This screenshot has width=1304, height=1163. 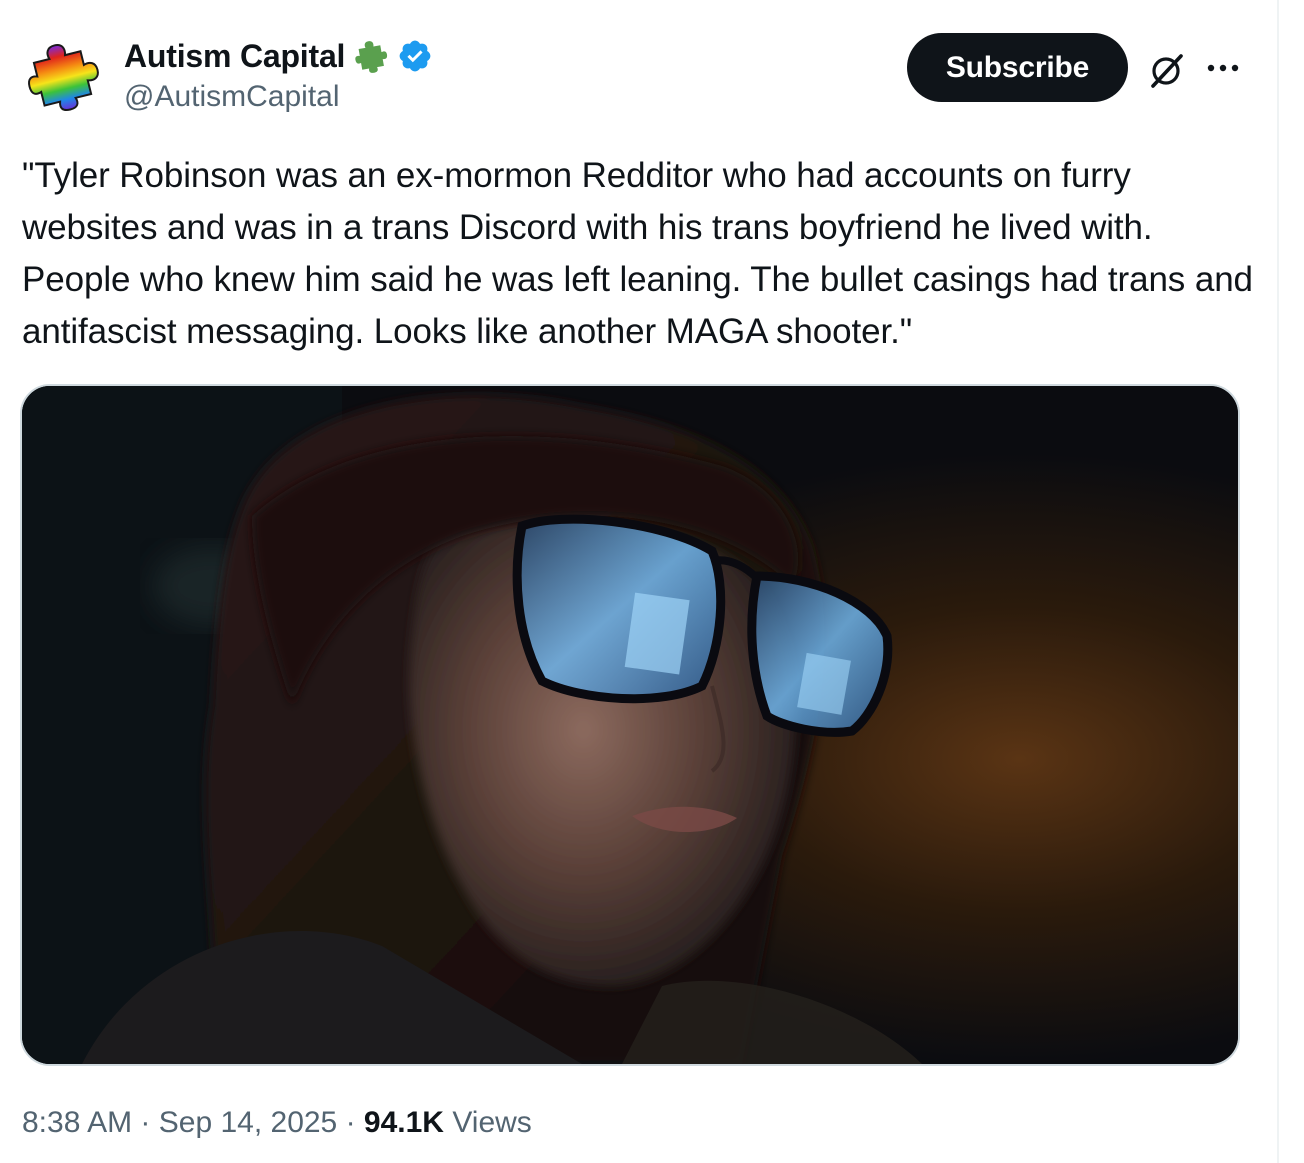 What do you see at coordinates (77, 1123) in the screenshot?
I see `tweet-time: 8:38 AM` at bounding box center [77, 1123].